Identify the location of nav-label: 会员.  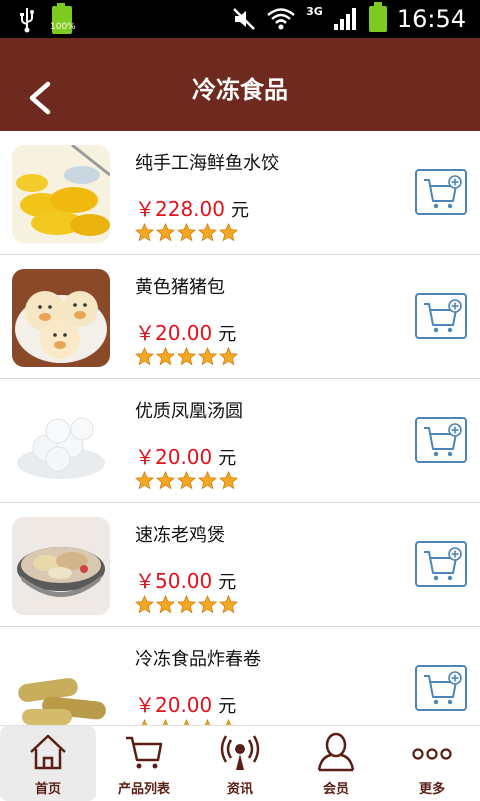
(335, 789).